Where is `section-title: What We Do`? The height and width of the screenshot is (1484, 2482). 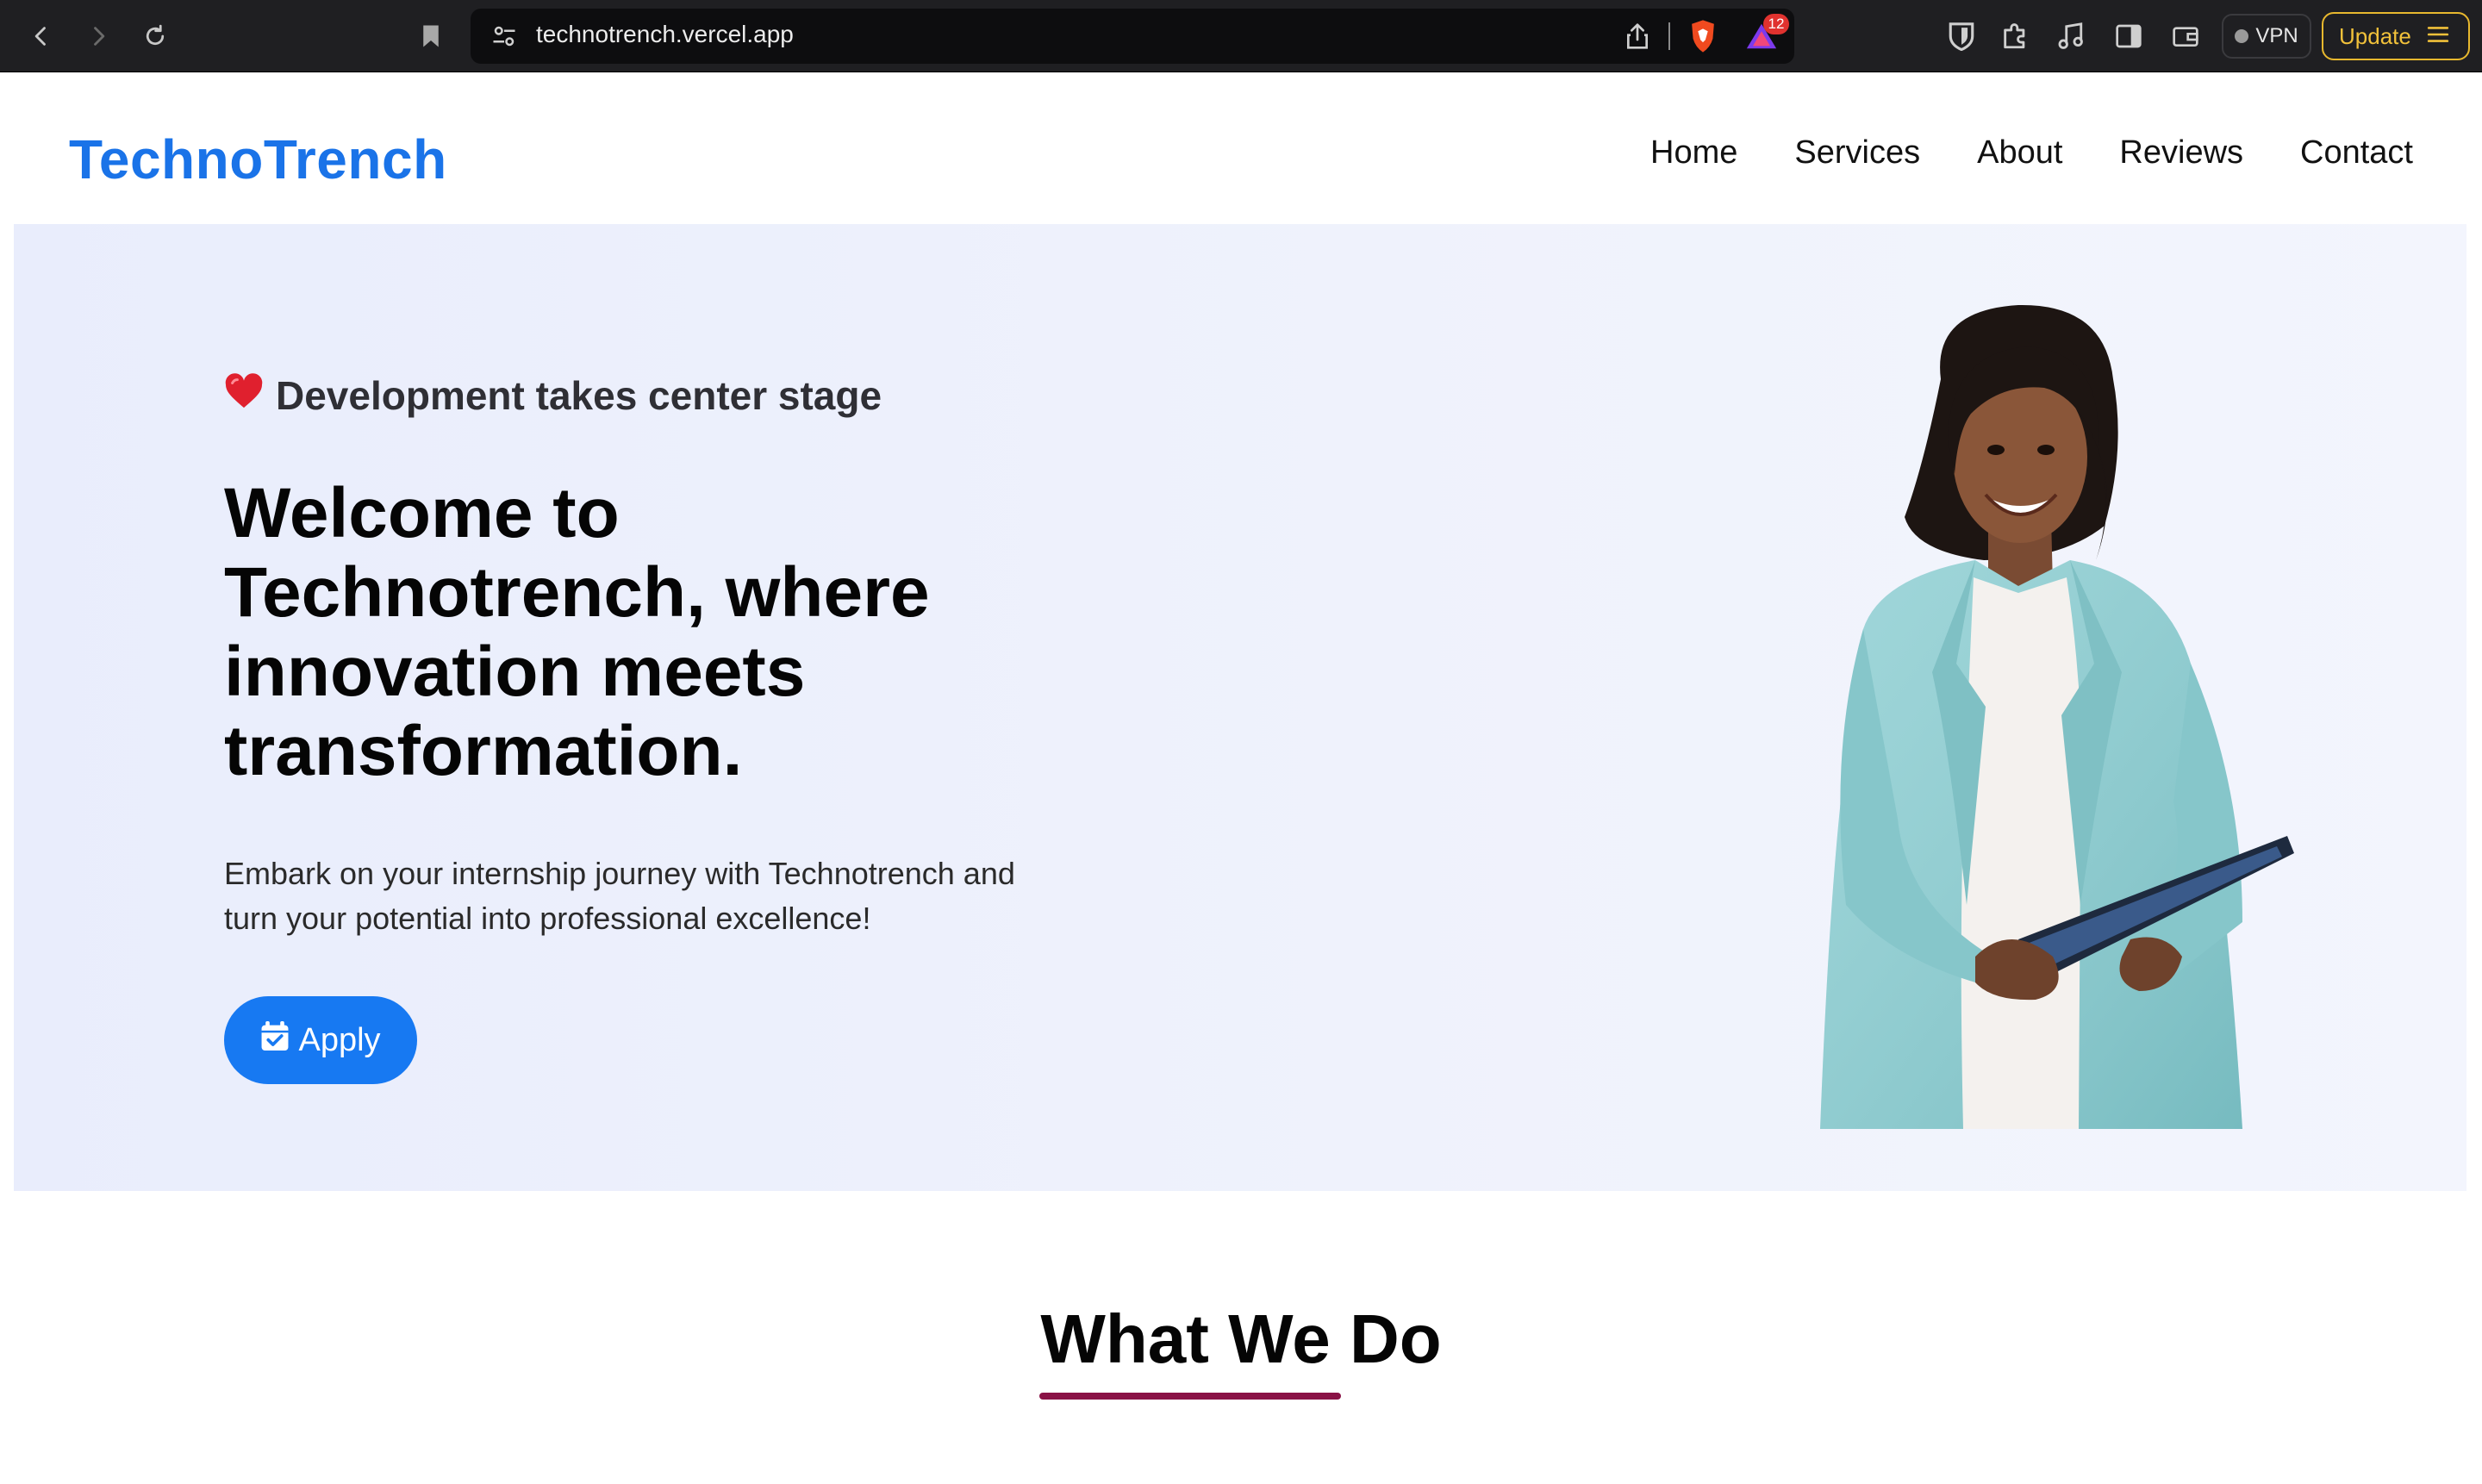 section-title: What We Do is located at coordinates (1241, 1339).